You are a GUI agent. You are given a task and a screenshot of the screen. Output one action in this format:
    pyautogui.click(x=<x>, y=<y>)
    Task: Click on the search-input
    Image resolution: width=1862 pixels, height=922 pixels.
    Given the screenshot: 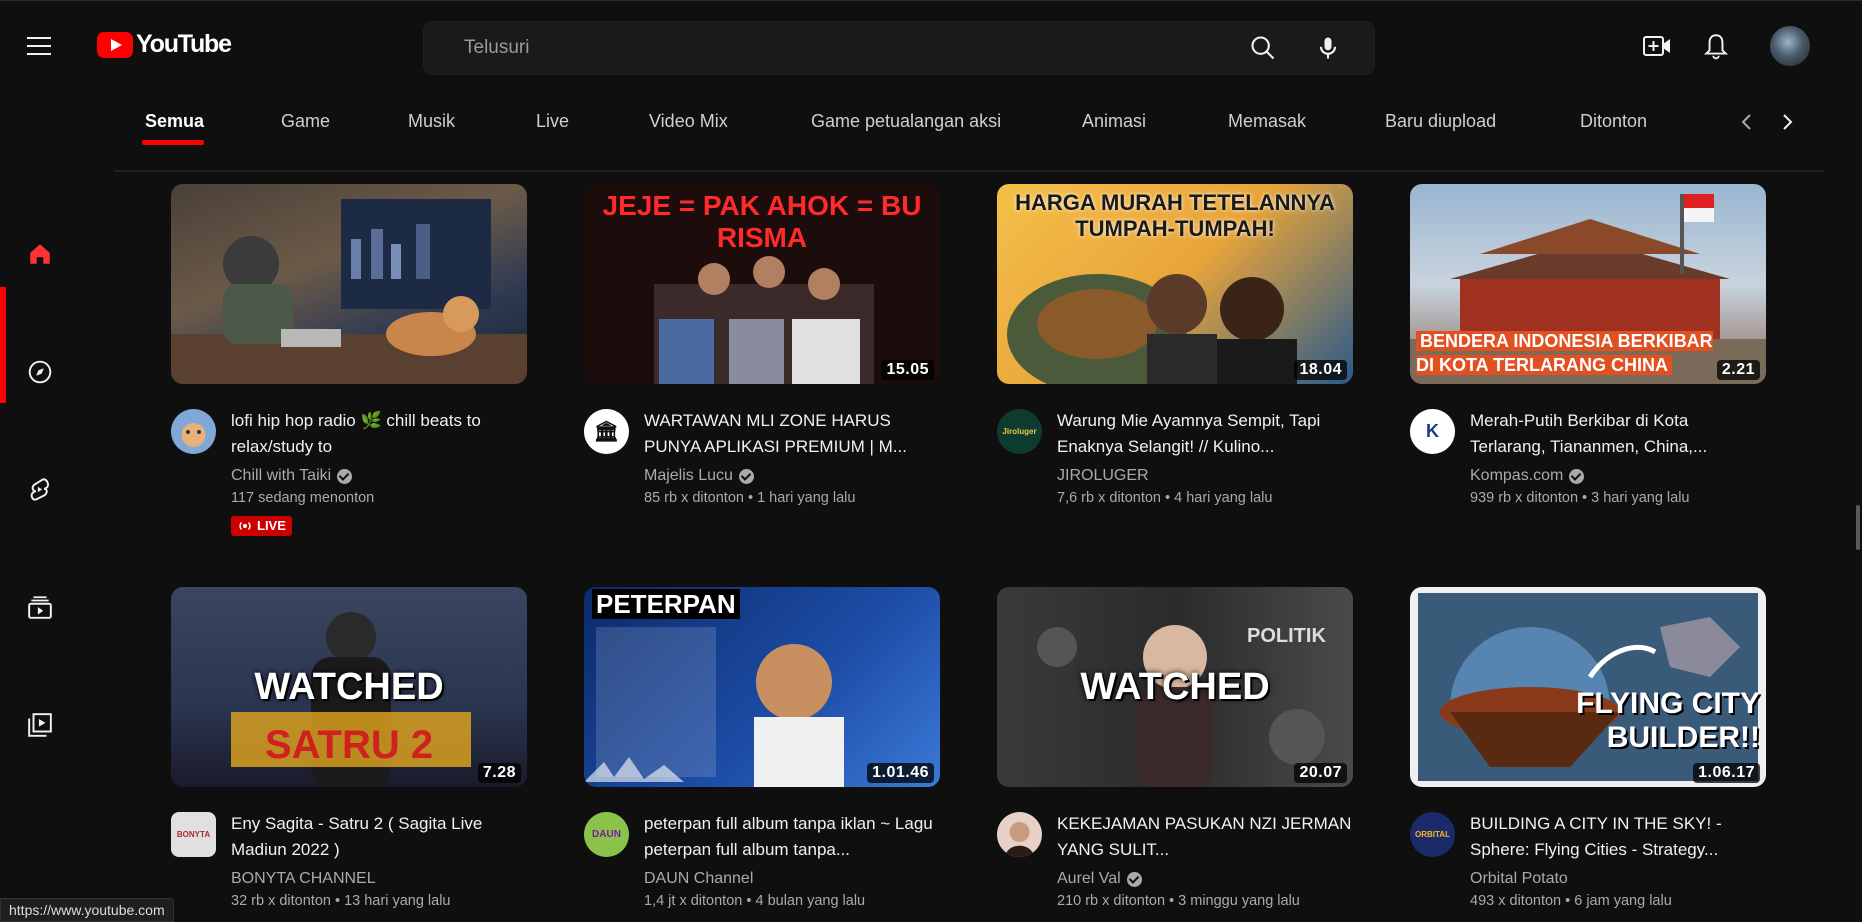 What is the action you would take?
    pyautogui.click(x=804, y=48)
    